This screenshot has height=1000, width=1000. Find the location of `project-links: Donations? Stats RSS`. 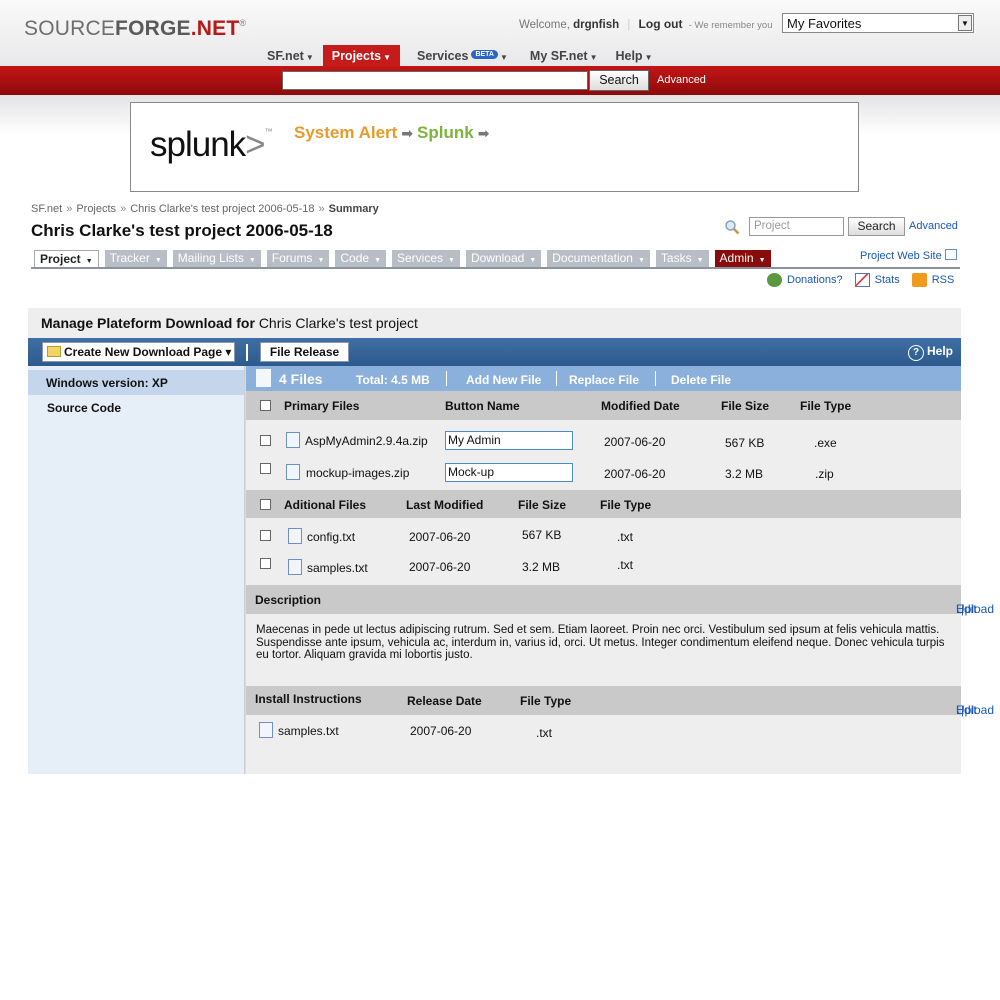

project-links: Donations? Stats RSS is located at coordinates (860, 280).